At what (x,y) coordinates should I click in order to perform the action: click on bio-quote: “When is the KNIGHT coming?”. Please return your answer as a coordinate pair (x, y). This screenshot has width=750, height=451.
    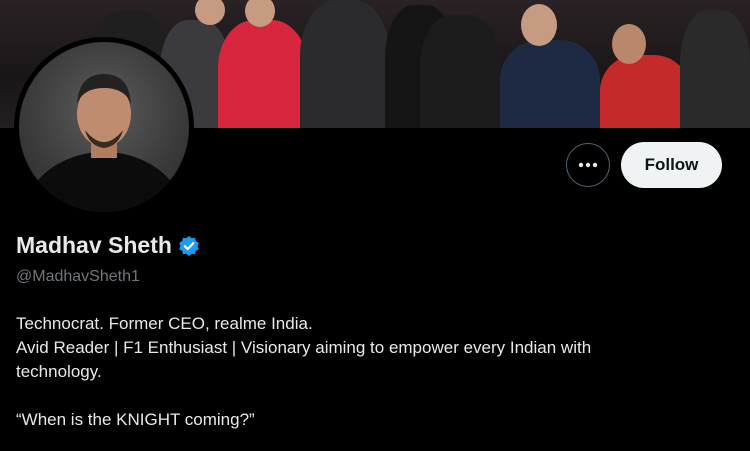
    Looking at the image, I should click on (135, 419).